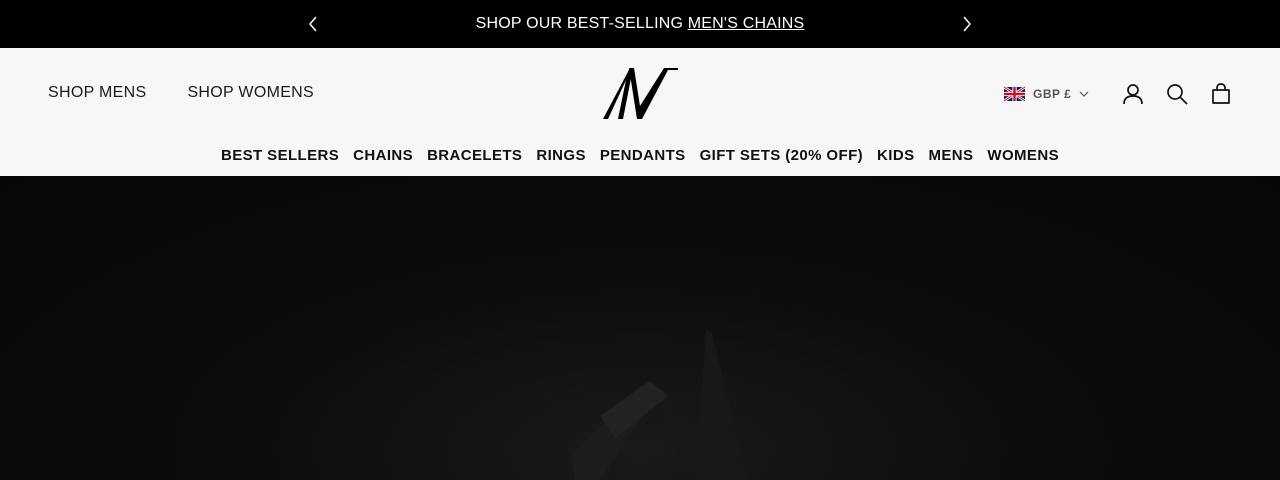 This screenshot has height=480, width=1280. What do you see at coordinates (1052, 94) in the screenshot?
I see `currency-label: GBP £` at bounding box center [1052, 94].